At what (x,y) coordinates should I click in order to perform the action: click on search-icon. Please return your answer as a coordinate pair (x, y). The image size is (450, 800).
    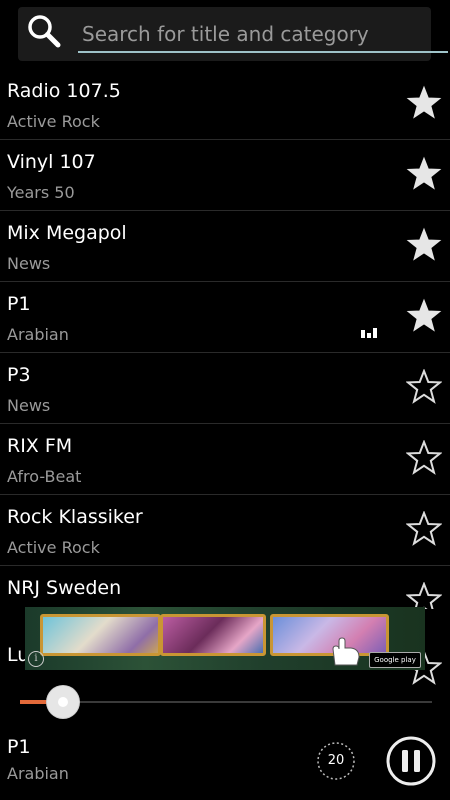
    Looking at the image, I should click on (44, 31).